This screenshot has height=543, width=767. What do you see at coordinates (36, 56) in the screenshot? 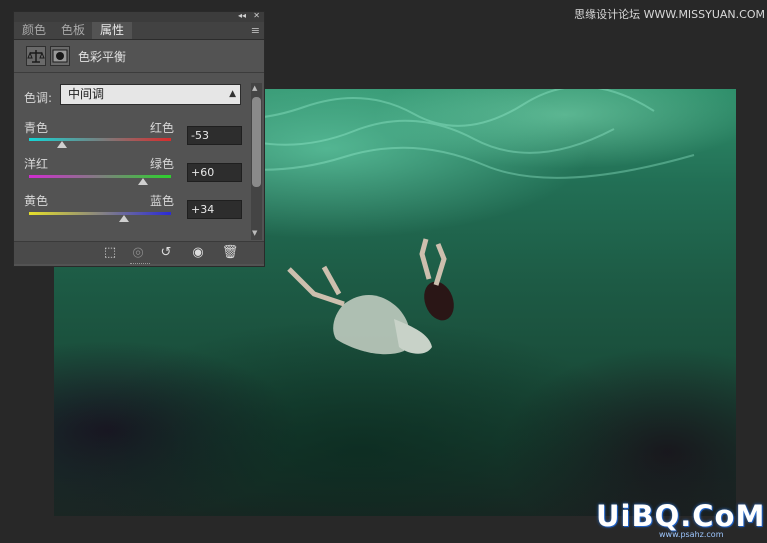
I see `balance-scale-icon` at bounding box center [36, 56].